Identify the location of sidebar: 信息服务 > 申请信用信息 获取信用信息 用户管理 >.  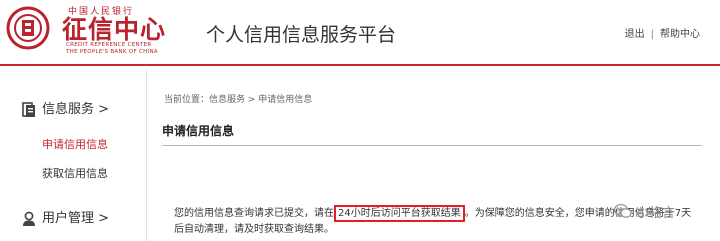
(73, 153).